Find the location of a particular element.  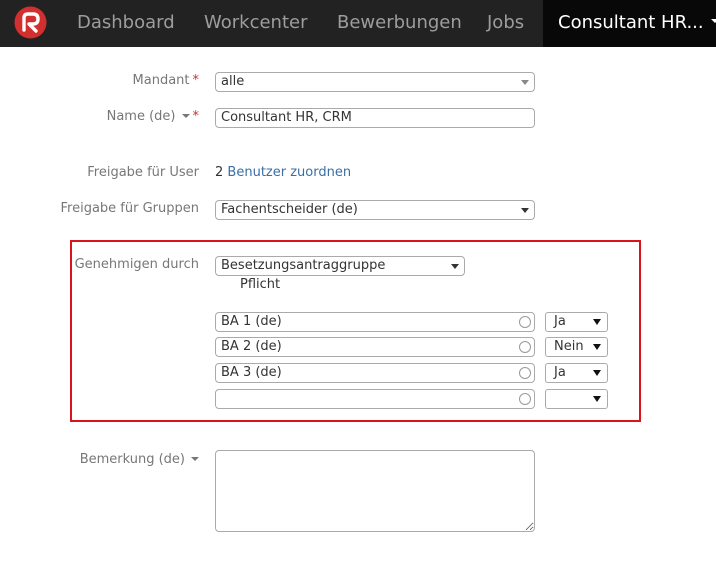

approver-input-1: BA 1 (de) is located at coordinates (375, 322).